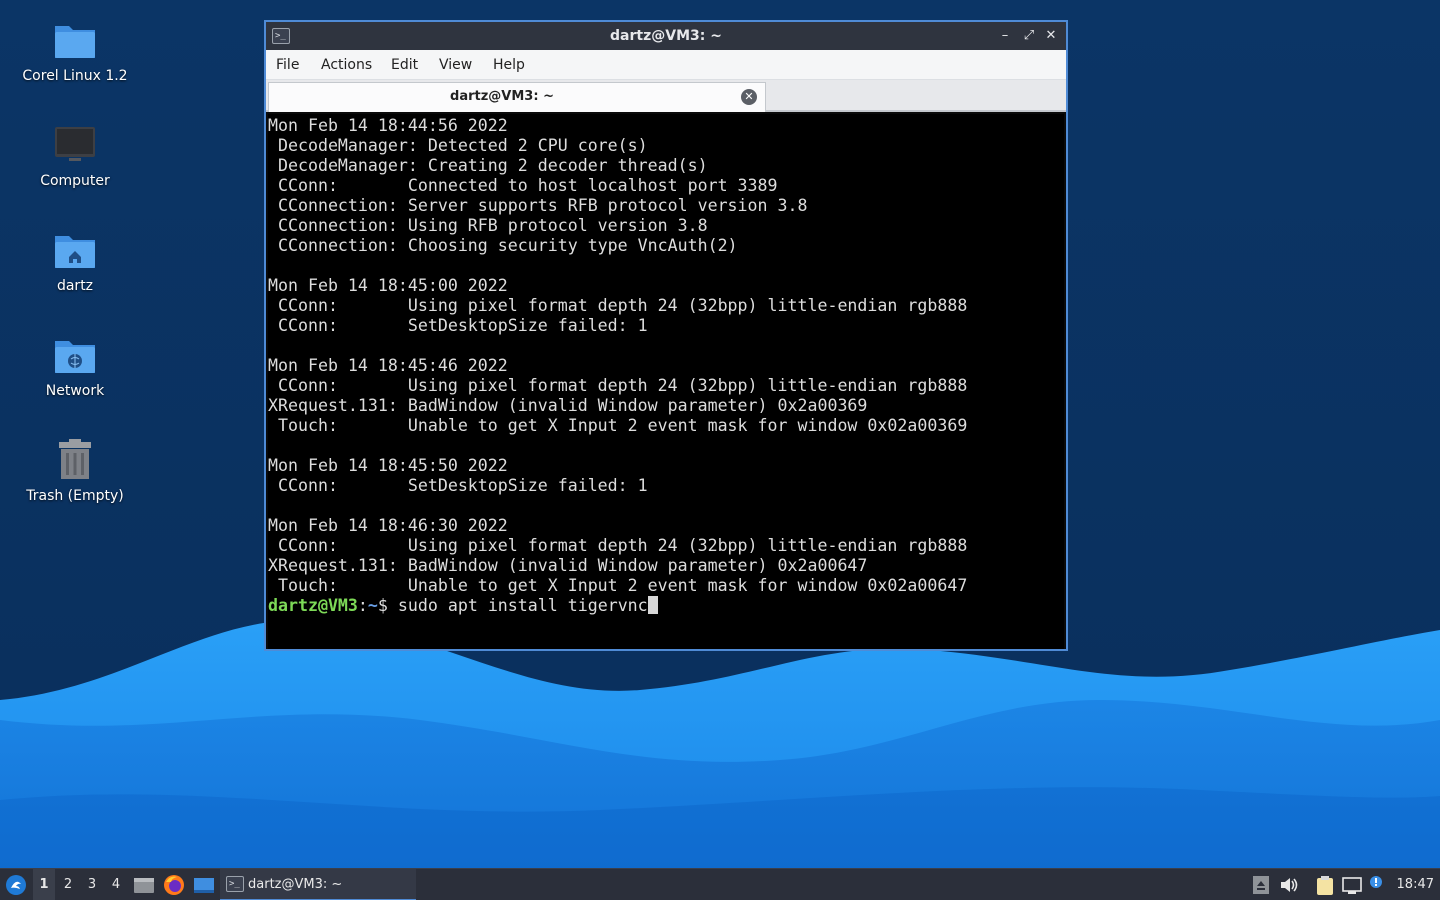 This screenshot has width=1440, height=900. I want to click on taskbar: 1 2 3 4 >_ dartz@VM3: ~ 18:47, so click(720, 884).